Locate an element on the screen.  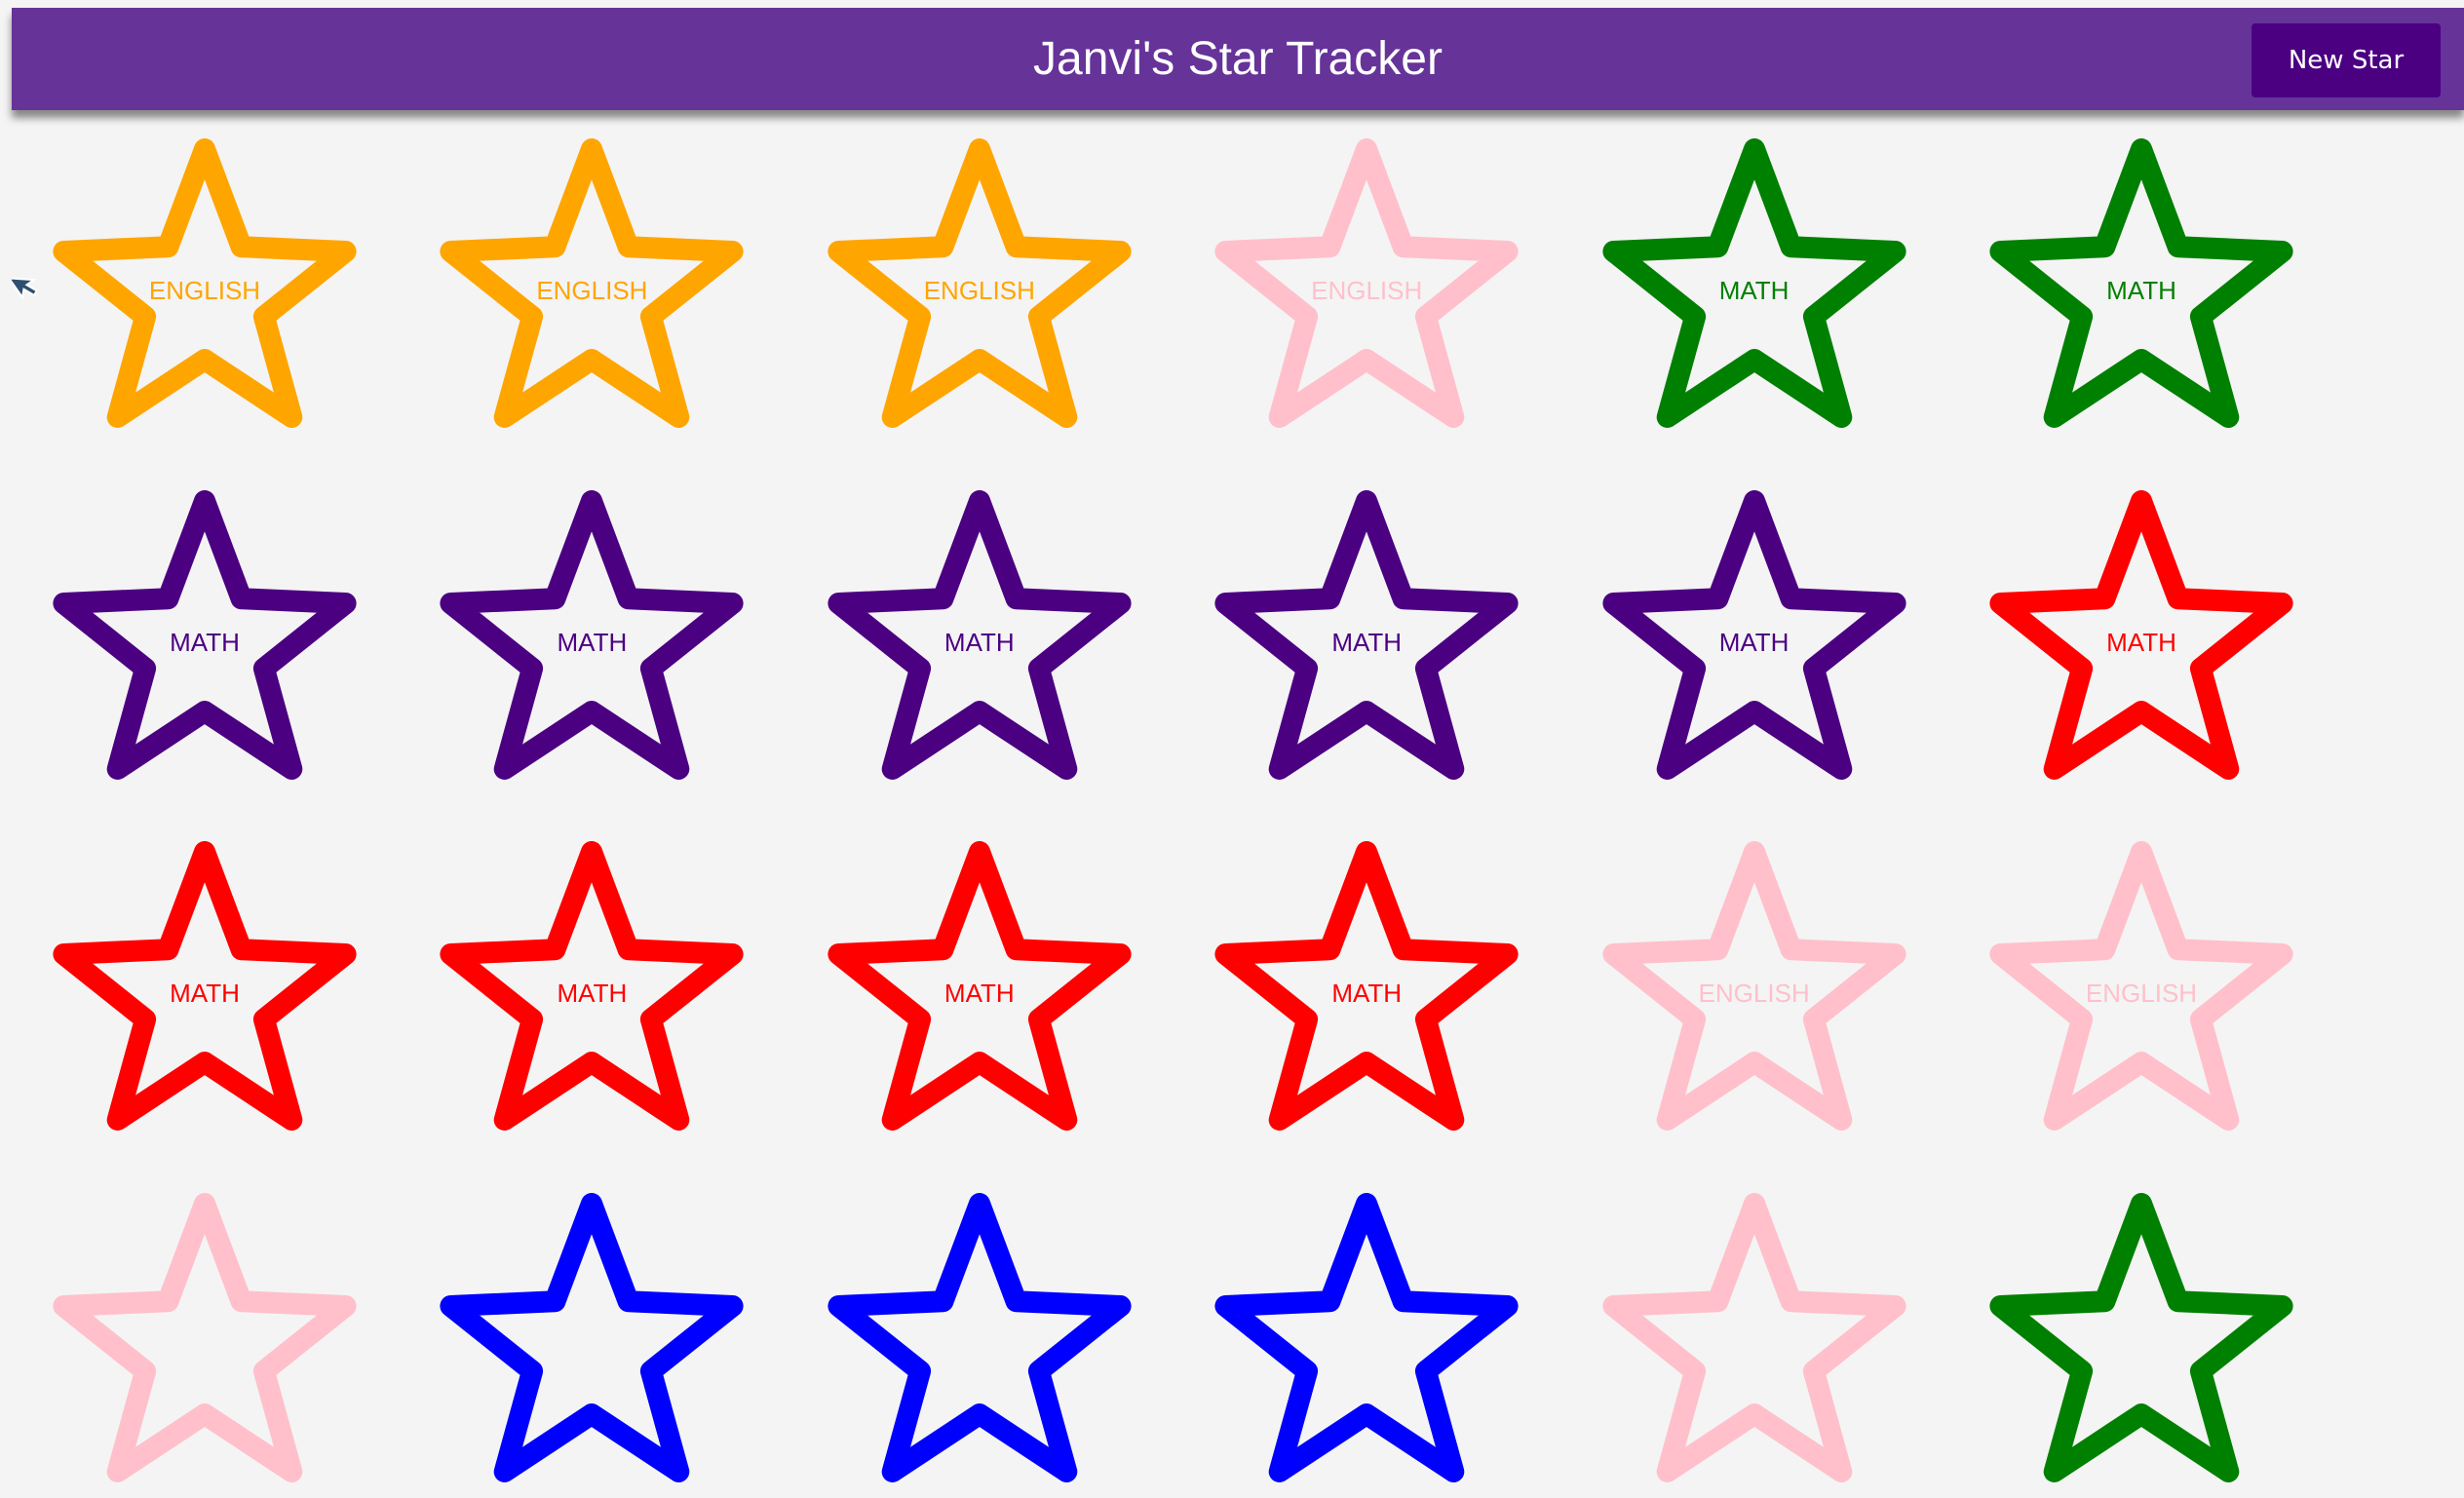
new-star-button: New Star is located at coordinates (2346, 60).